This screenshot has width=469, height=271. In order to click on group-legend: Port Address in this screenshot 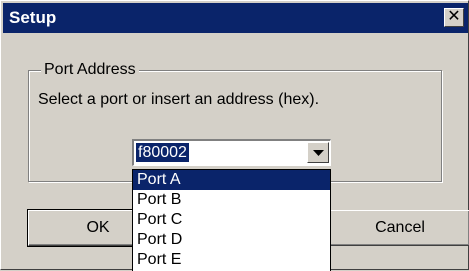, I will do `click(90, 70)`.